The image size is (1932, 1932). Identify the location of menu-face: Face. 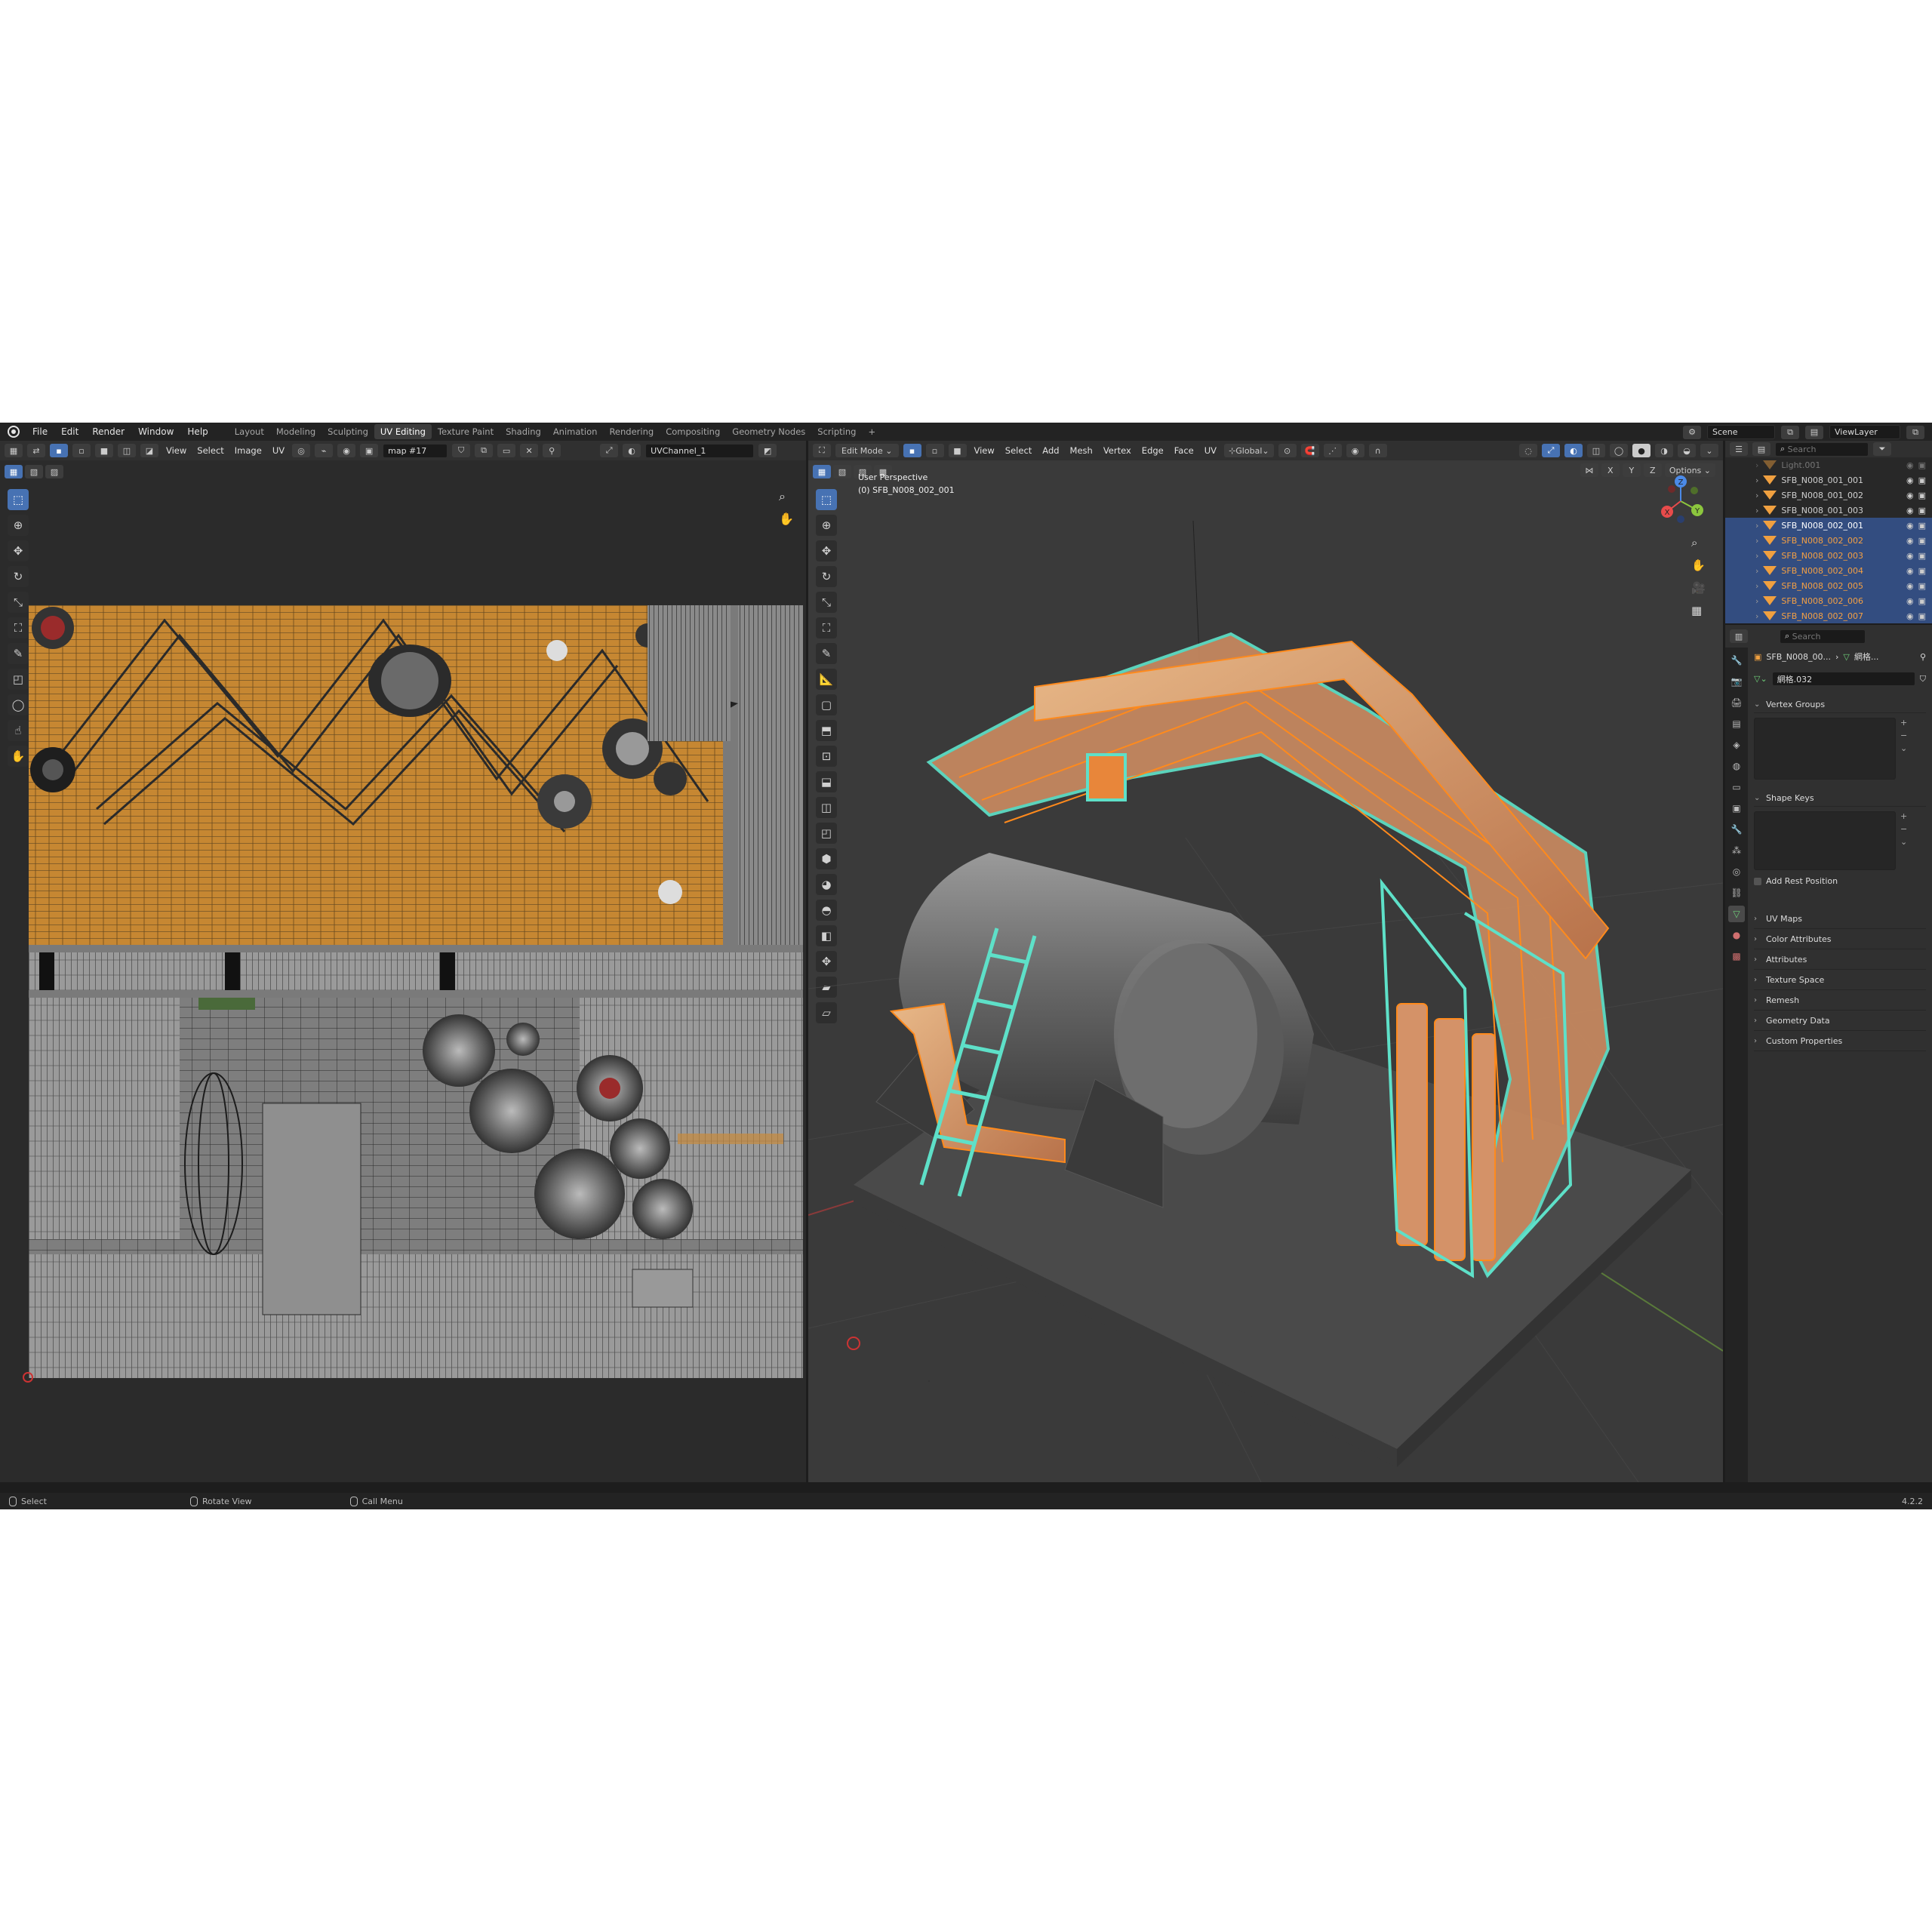
(1184, 450).